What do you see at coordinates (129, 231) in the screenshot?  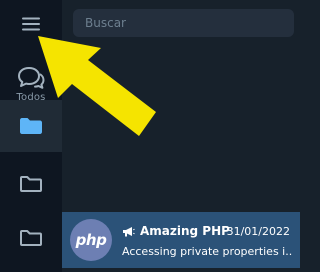 I see `megaphone-icon` at bounding box center [129, 231].